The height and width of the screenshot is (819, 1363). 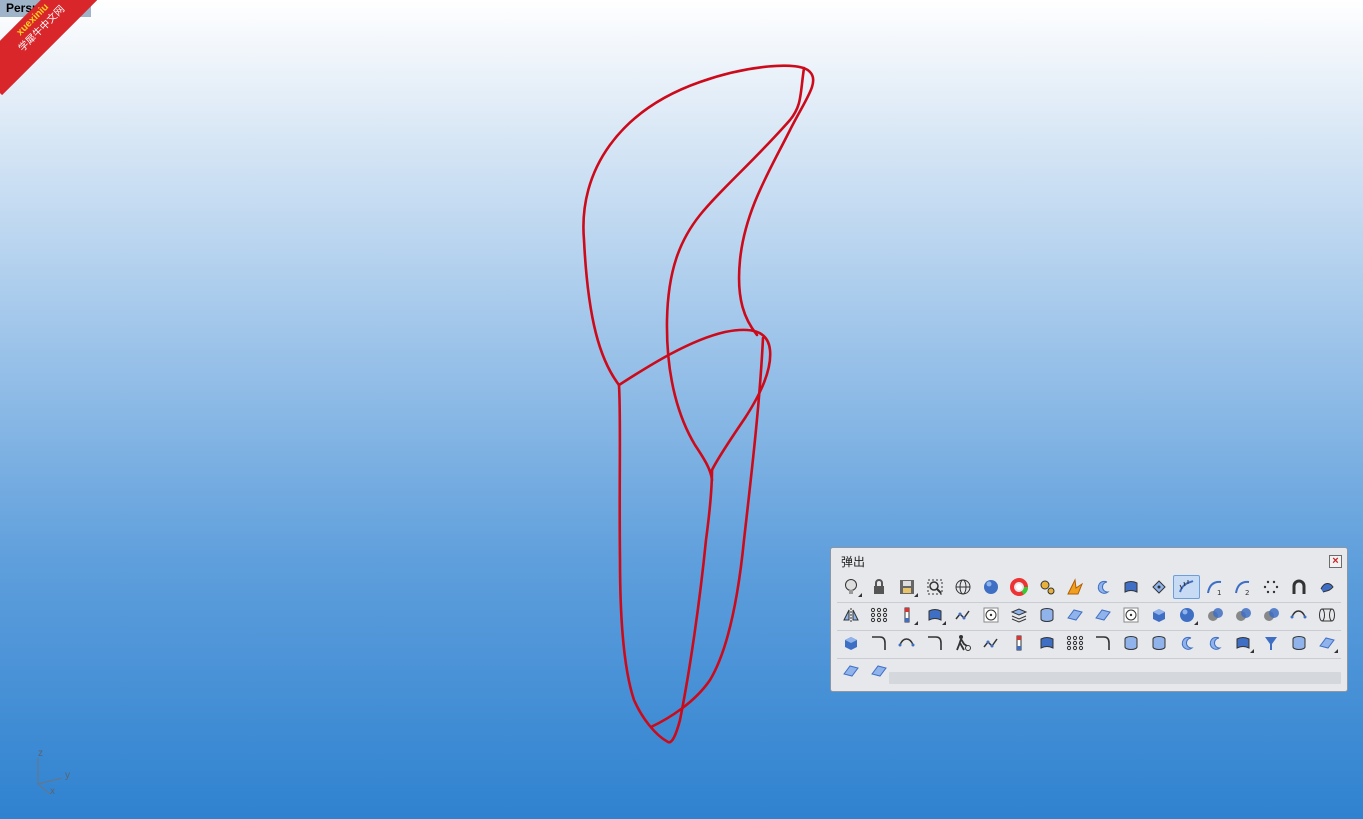 I want to click on fillet-curve-button, so click(x=878, y=643).